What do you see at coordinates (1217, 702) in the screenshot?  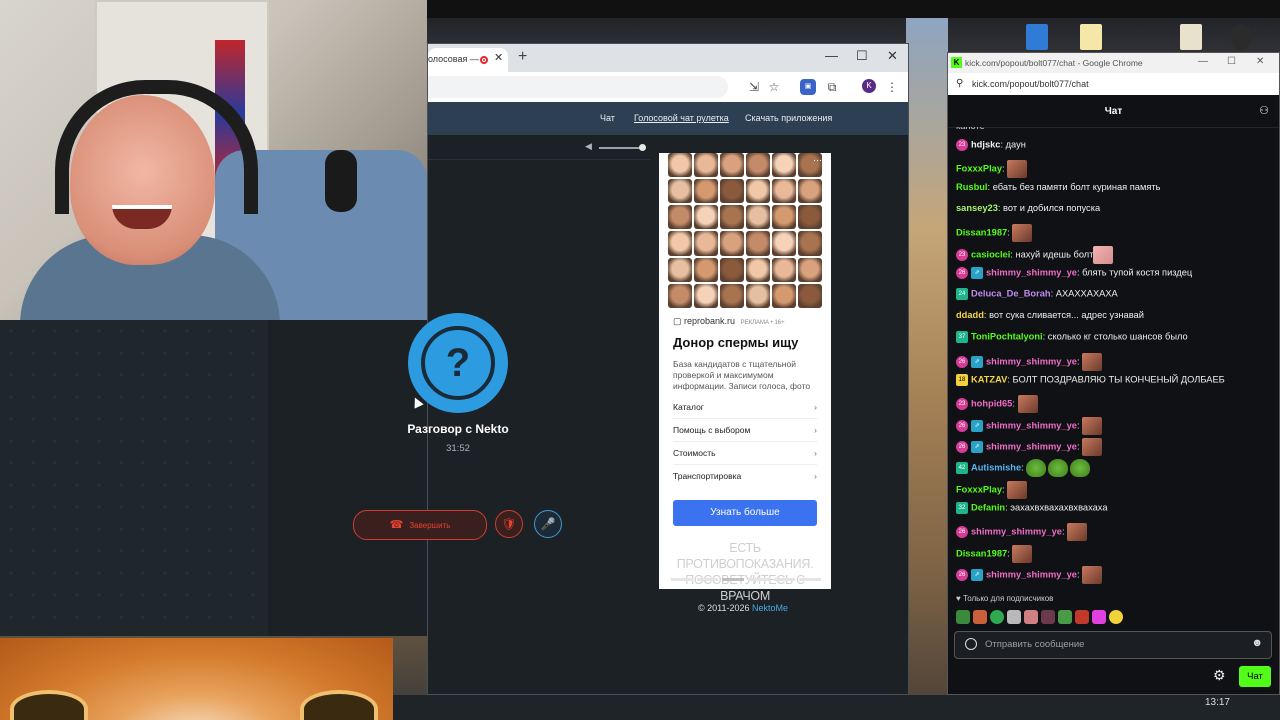 I see `taskbar-clock: 13:17` at bounding box center [1217, 702].